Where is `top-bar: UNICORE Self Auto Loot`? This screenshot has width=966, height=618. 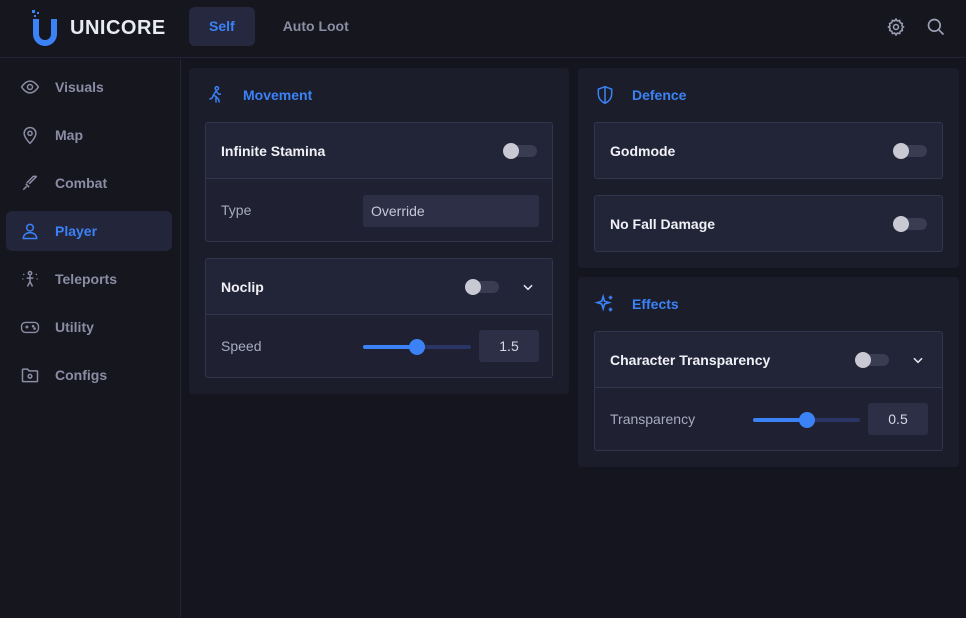
top-bar: UNICORE Self Auto Loot is located at coordinates (483, 29).